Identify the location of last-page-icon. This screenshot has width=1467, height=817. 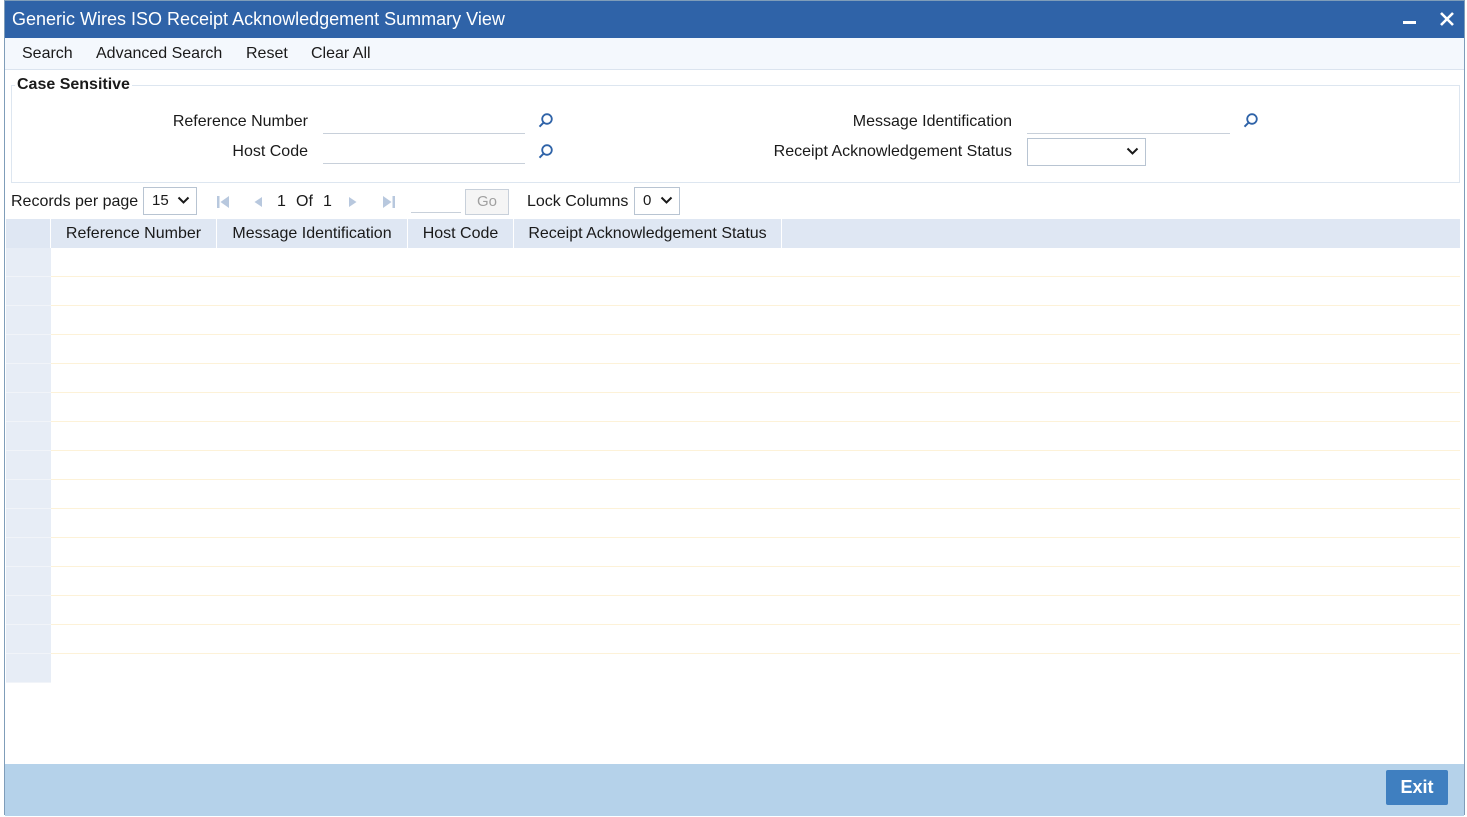
(389, 202).